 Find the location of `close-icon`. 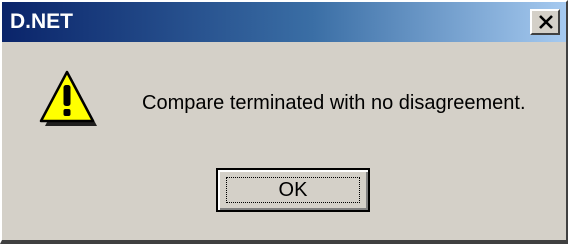

close-icon is located at coordinates (546, 22).